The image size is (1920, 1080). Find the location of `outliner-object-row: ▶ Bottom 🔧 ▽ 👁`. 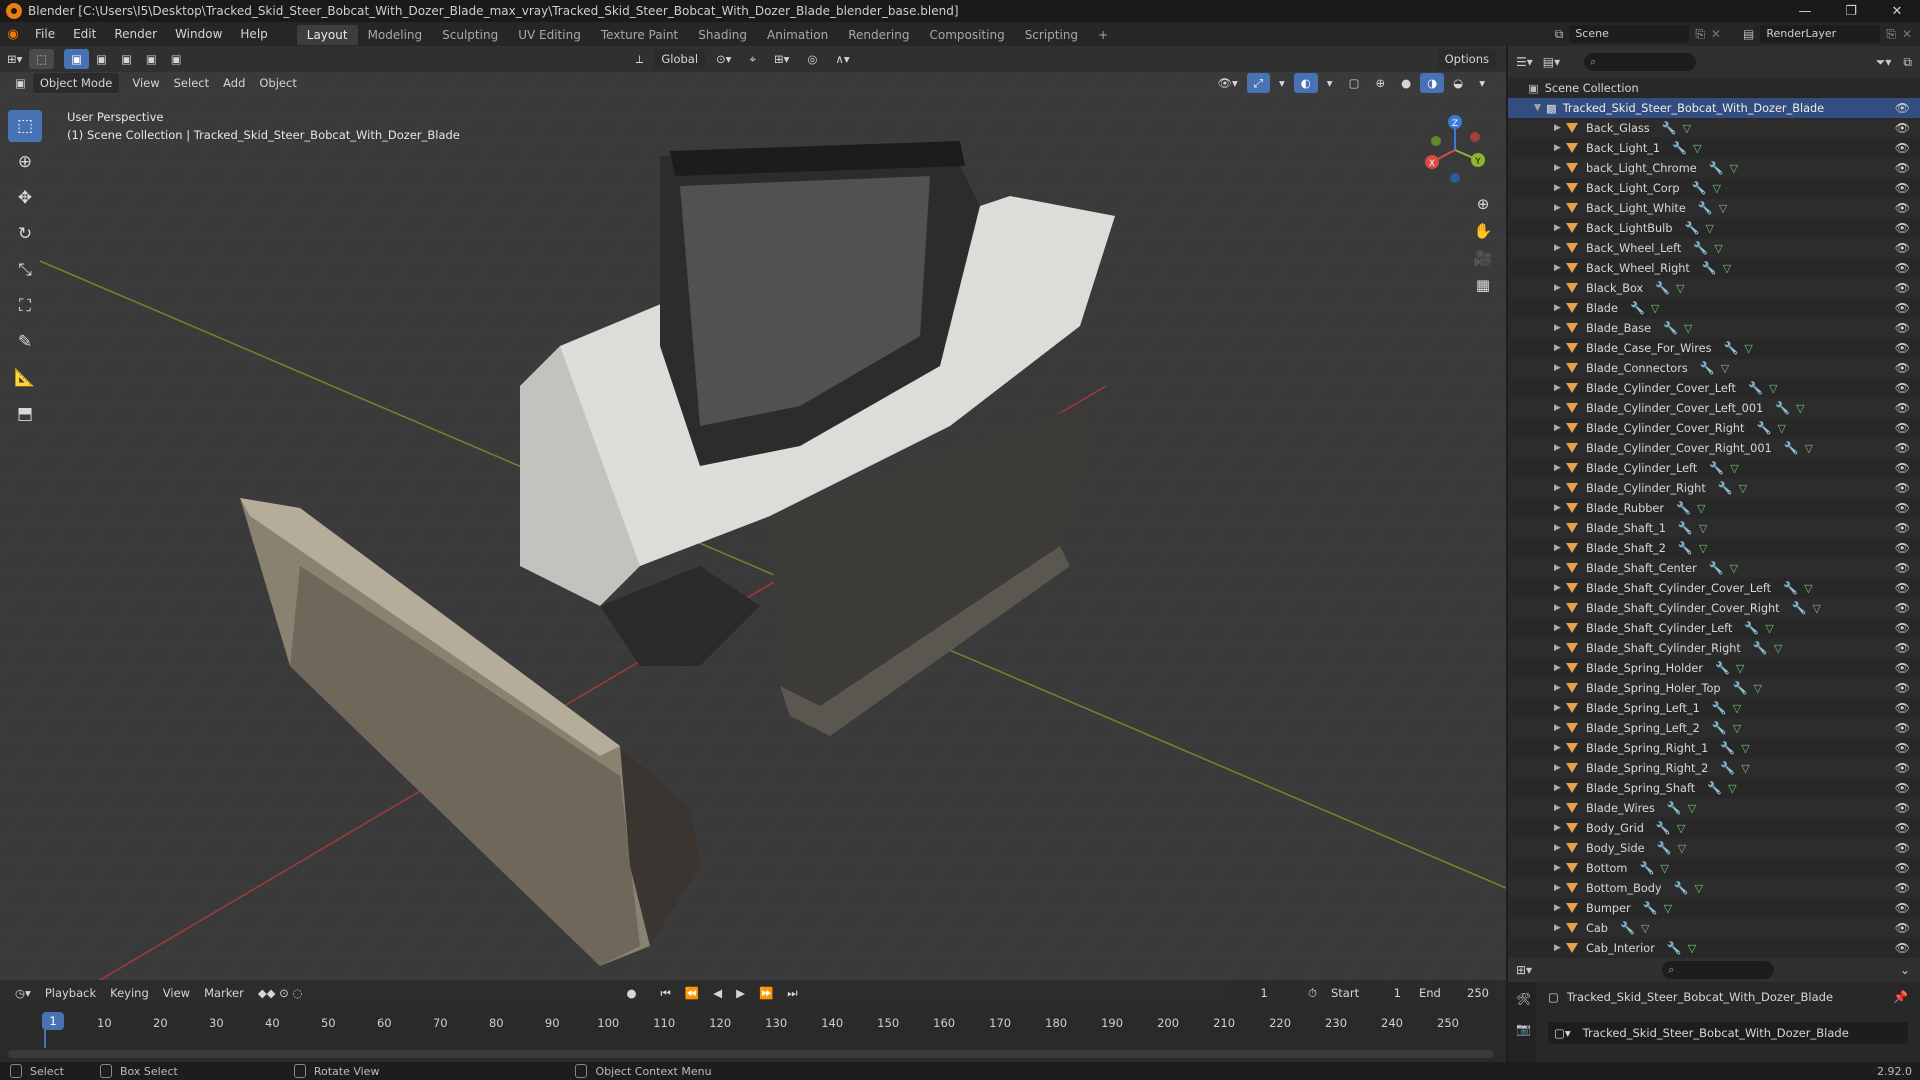

outliner-object-row: ▶ Bottom 🔧 ▽ 👁 is located at coordinates (1714, 868).